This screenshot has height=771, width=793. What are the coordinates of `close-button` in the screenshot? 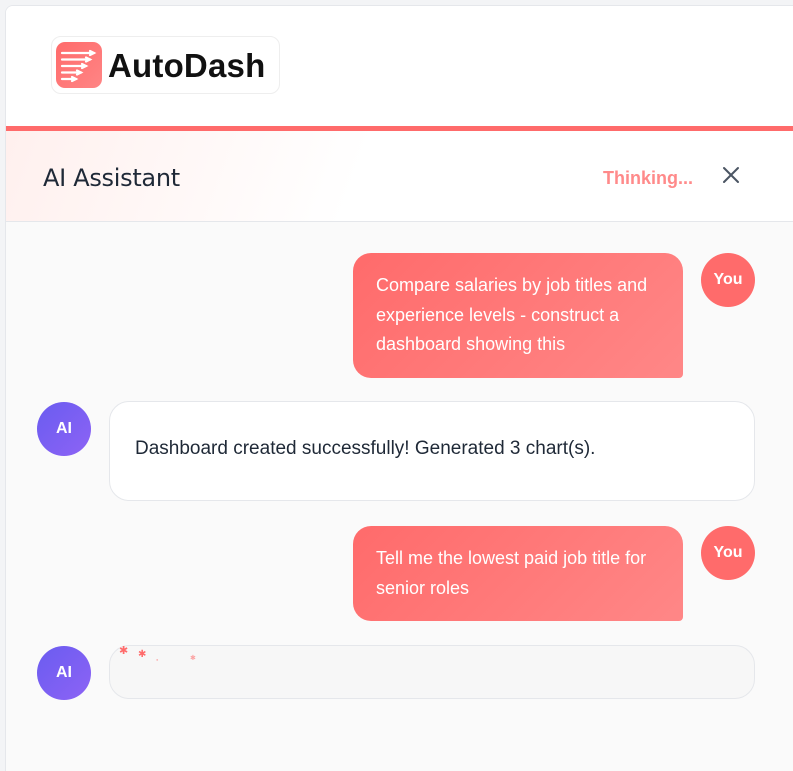 It's located at (731, 177).